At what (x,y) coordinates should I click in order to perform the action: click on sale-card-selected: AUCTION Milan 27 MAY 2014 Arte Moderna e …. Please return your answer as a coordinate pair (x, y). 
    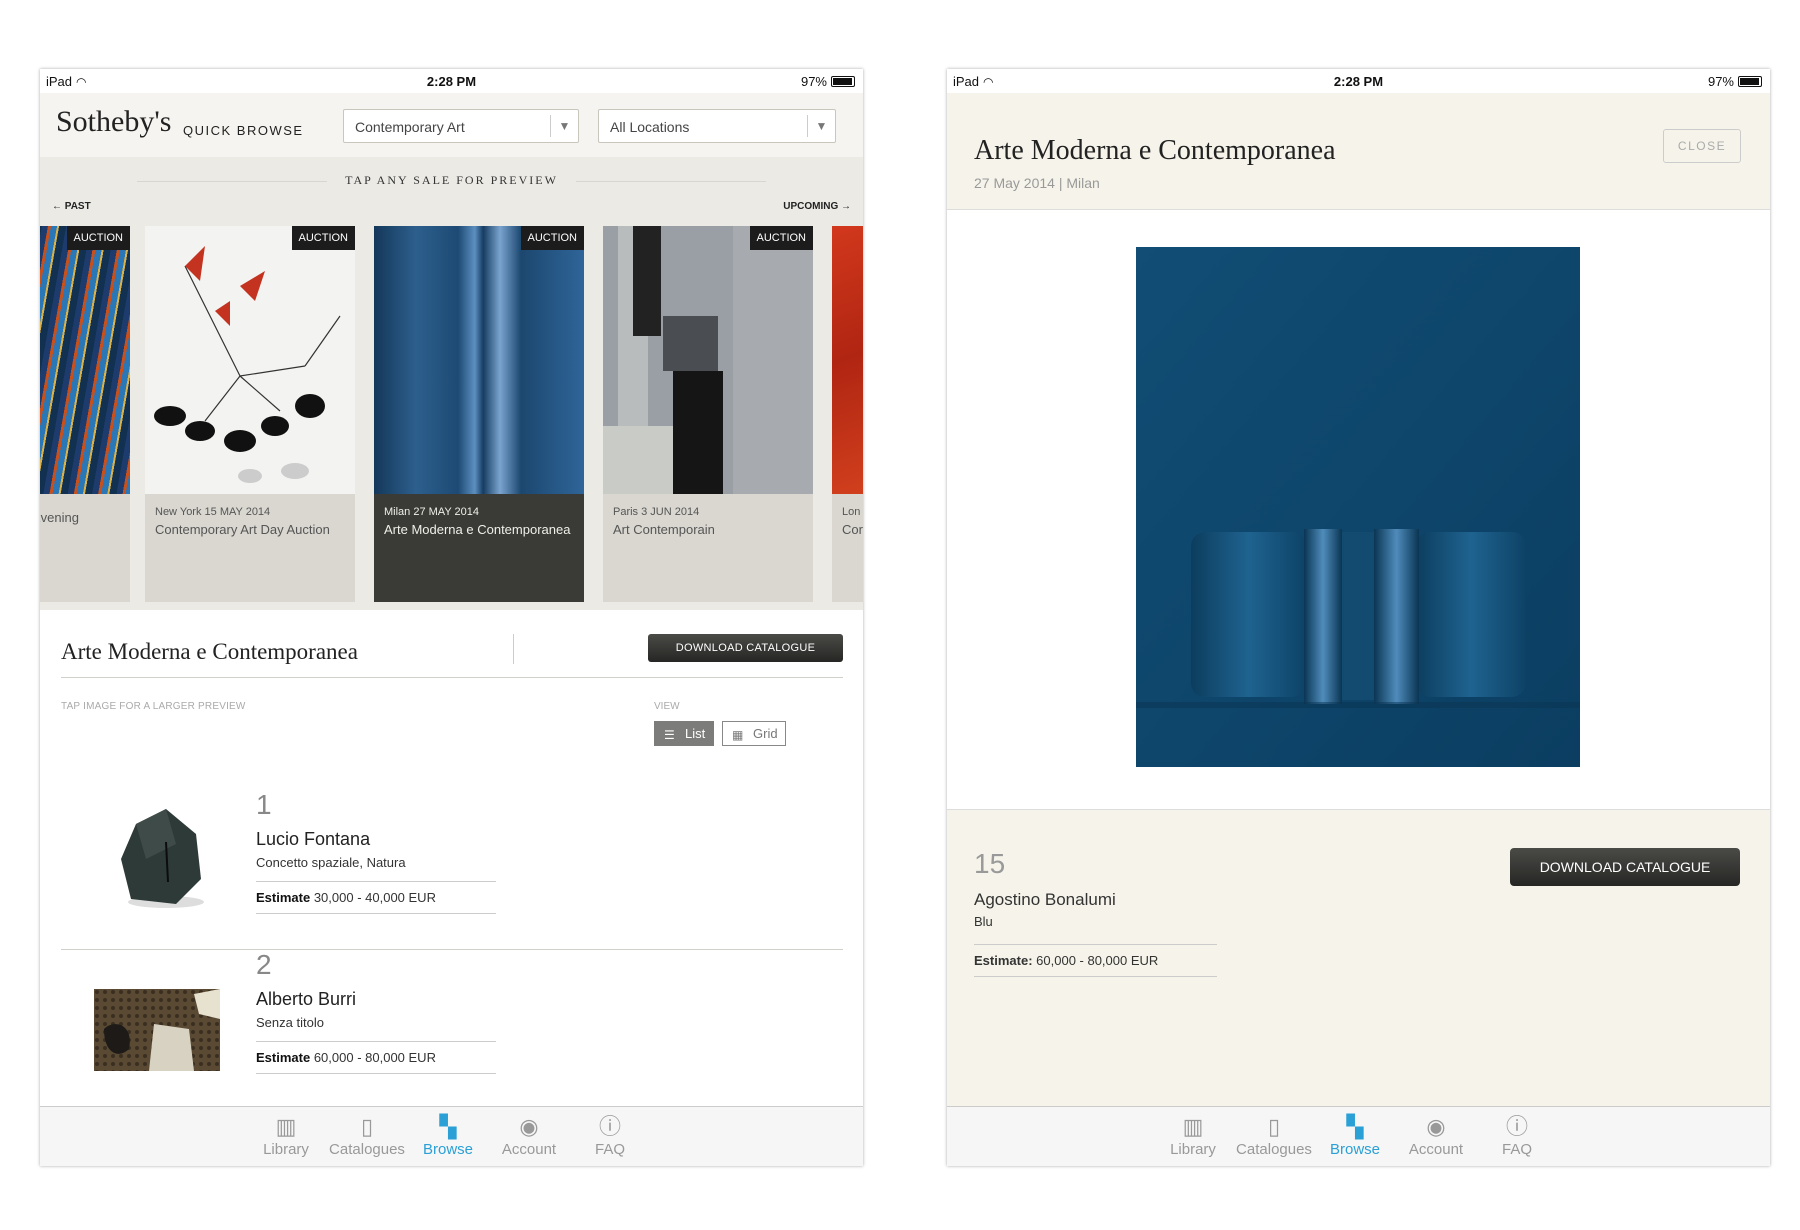
    Looking at the image, I should click on (479, 414).